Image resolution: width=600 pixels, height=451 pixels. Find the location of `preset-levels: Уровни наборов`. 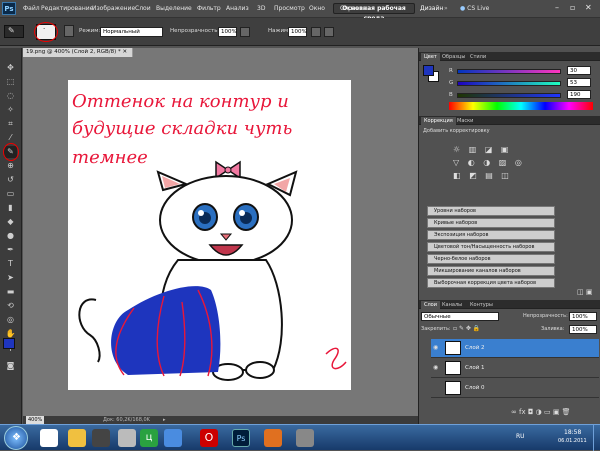

preset-levels: Уровни наборов is located at coordinates (491, 211).